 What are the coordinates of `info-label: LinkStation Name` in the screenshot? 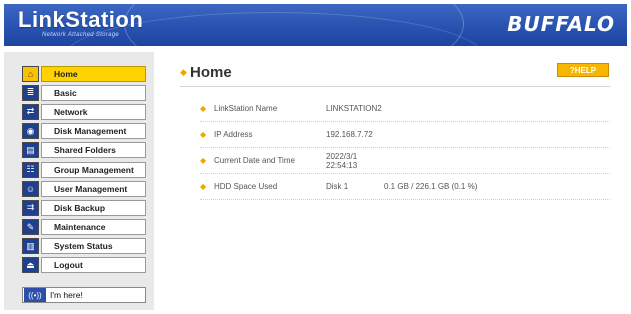 It's located at (246, 108).